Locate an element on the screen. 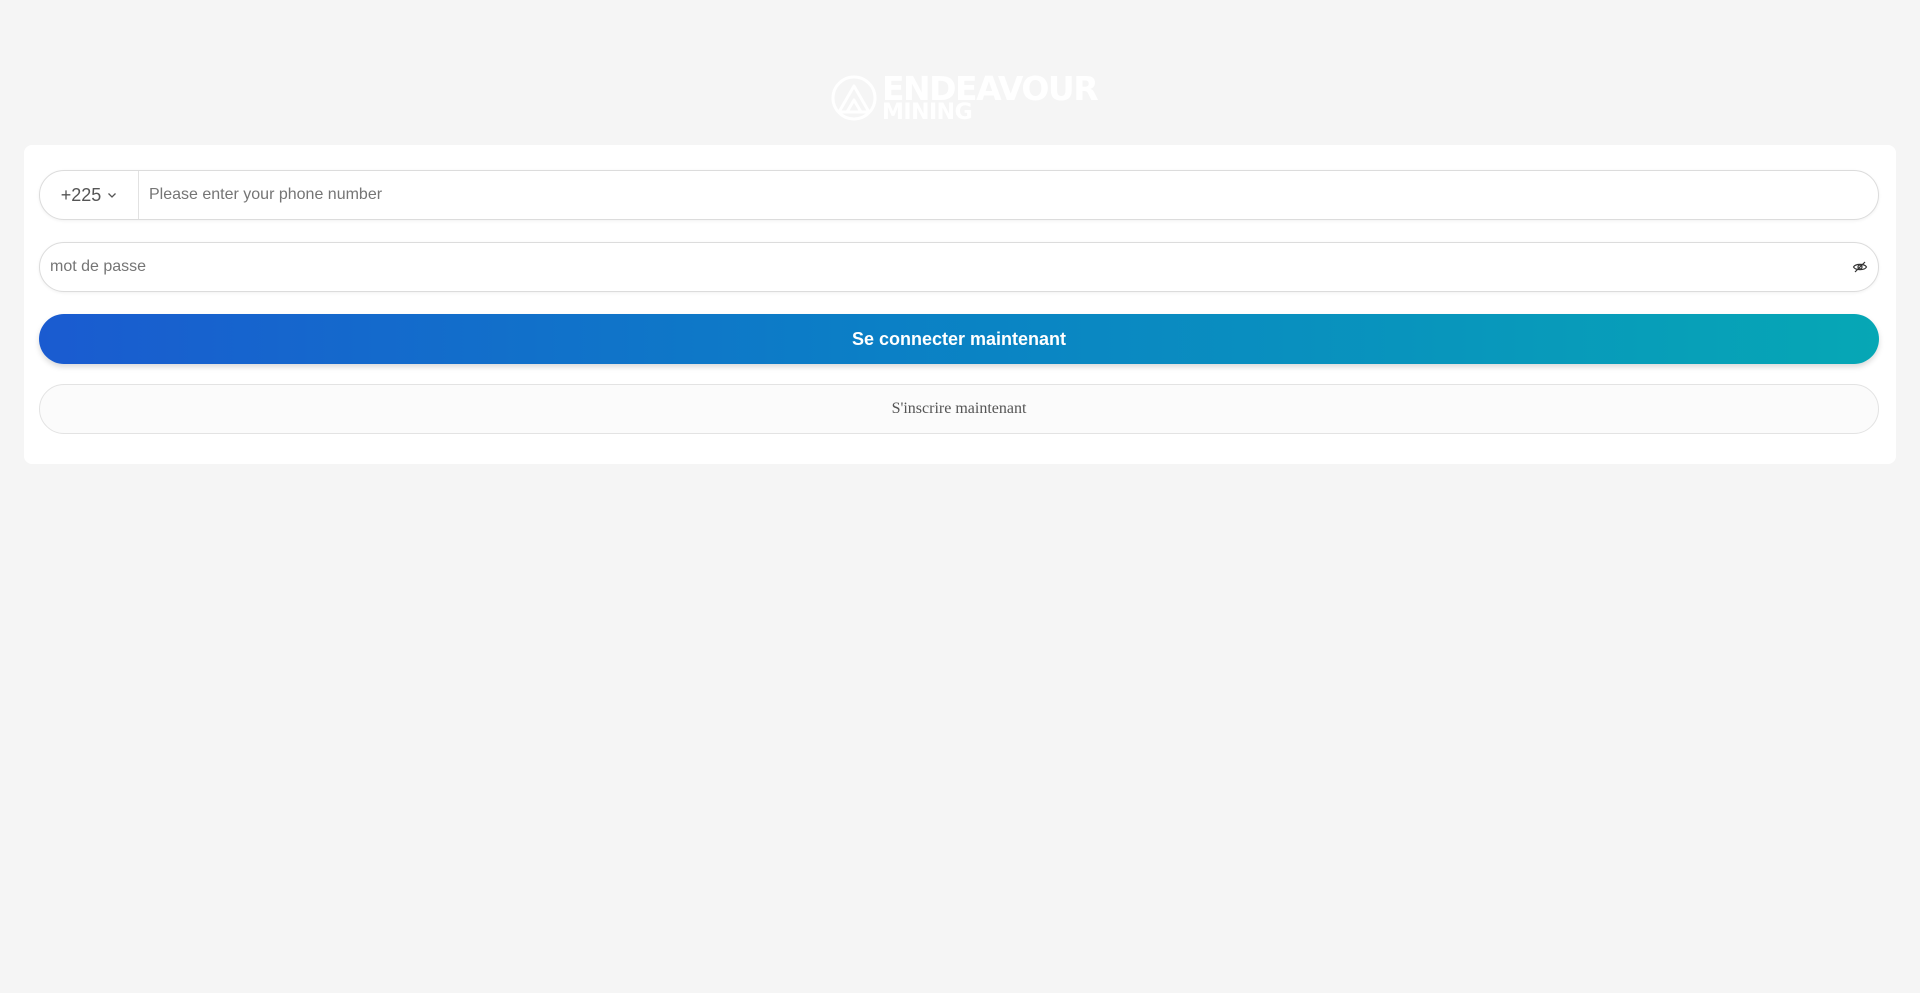 The image size is (1920, 993). eye-slash-icon is located at coordinates (1860, 267).